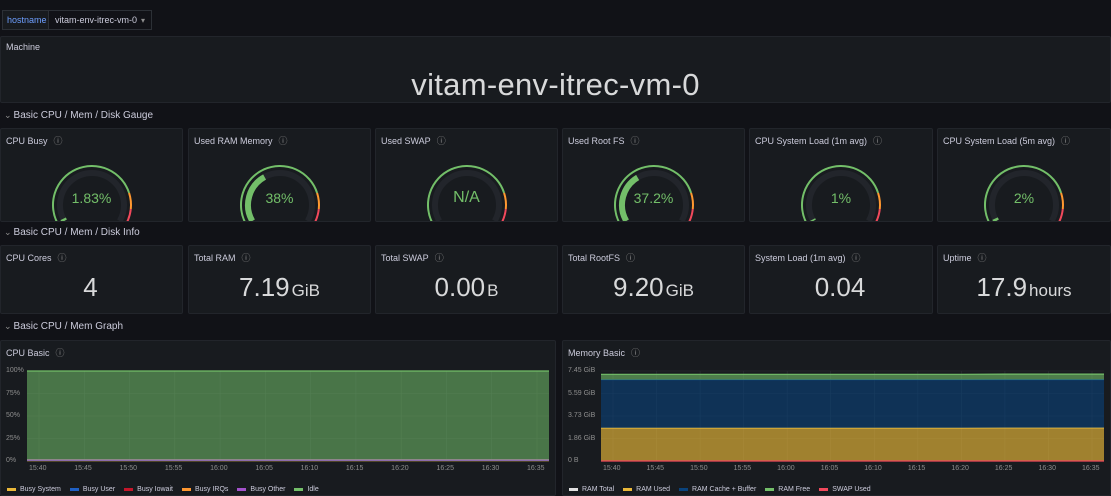 The height and width of the screenshot is (496, 1111). I want to click on legend-item: RAM Free, so click(787, 489).